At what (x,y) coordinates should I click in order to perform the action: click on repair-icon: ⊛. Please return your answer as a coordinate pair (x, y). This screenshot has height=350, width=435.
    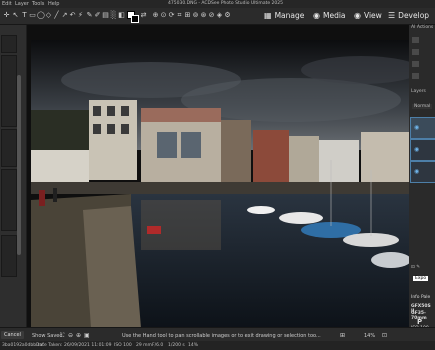
    Looking at the image, I should click on (203, 15).